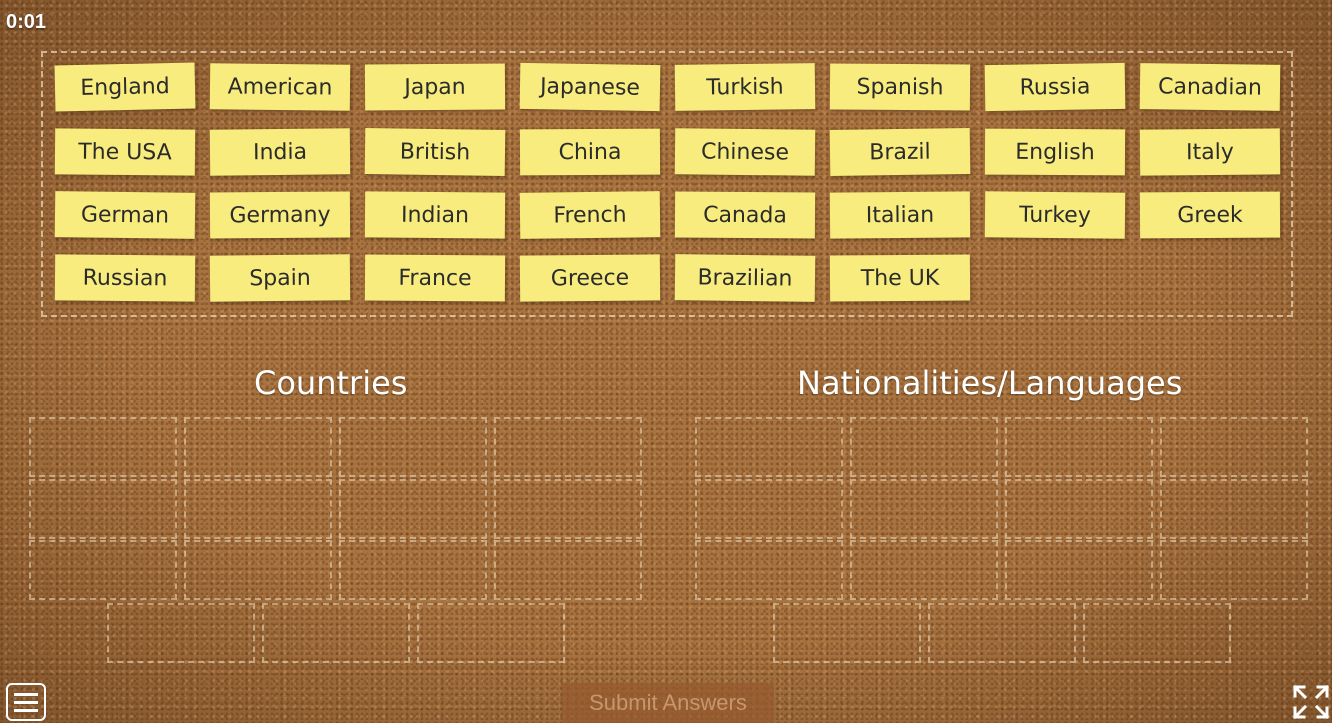  I want to click on word-card: American, so click(280, 87).